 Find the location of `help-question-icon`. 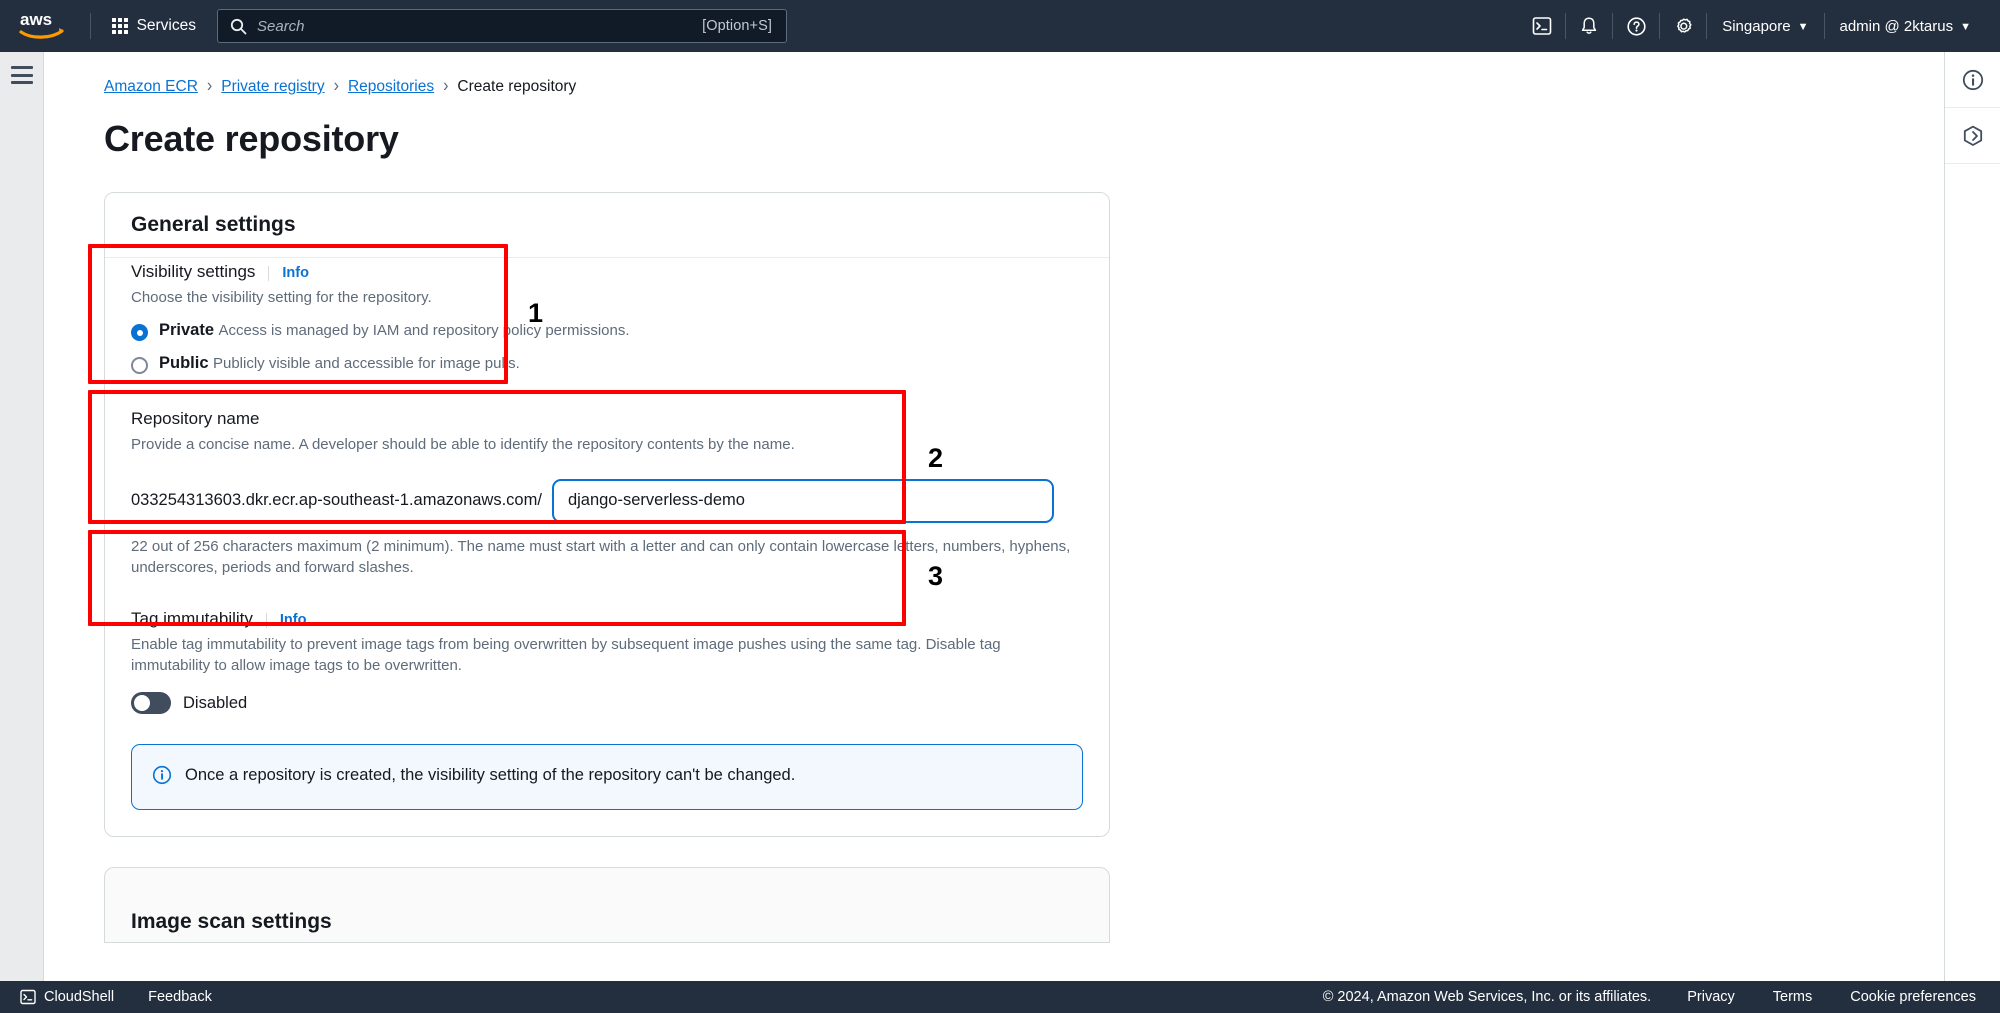

help-question-icon is located at coordinates (1636, 26).